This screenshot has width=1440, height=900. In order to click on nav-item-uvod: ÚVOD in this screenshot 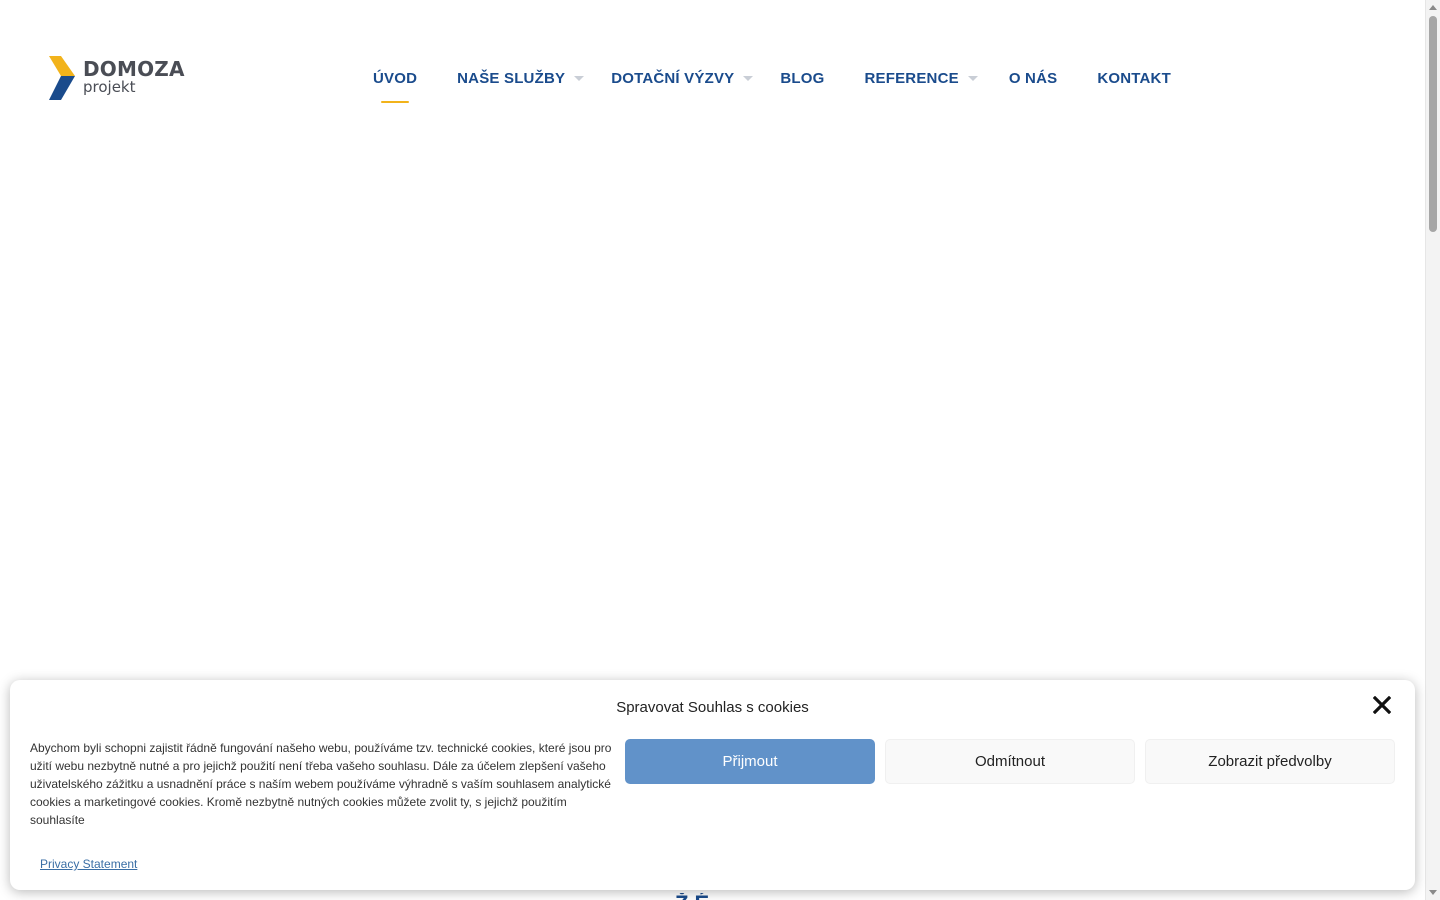, I will do `click(395, 84)`.